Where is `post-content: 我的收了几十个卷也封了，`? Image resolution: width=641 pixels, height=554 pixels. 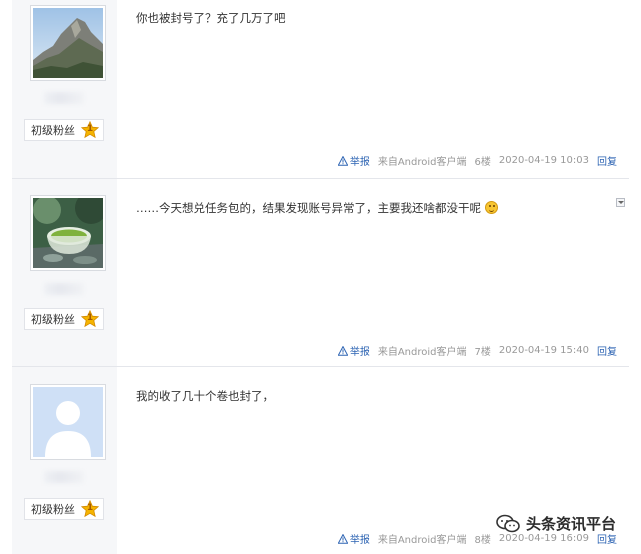 post-content: 我的收了几十个卷也封了， is located at coordinates (205, 396).